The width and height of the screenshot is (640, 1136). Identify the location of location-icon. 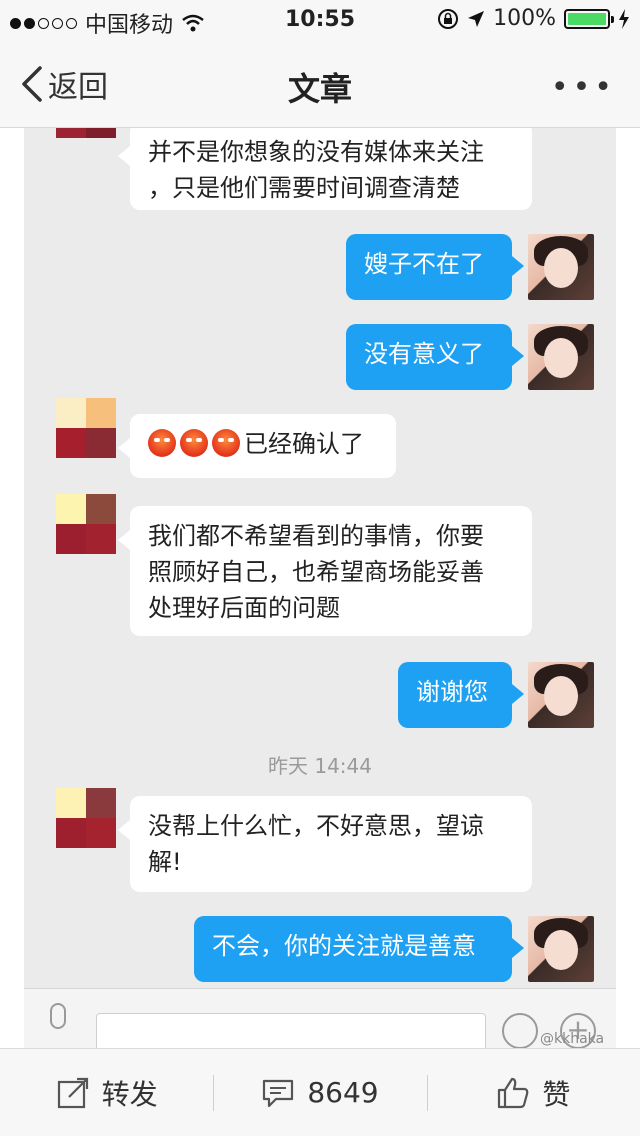
(476, 18).